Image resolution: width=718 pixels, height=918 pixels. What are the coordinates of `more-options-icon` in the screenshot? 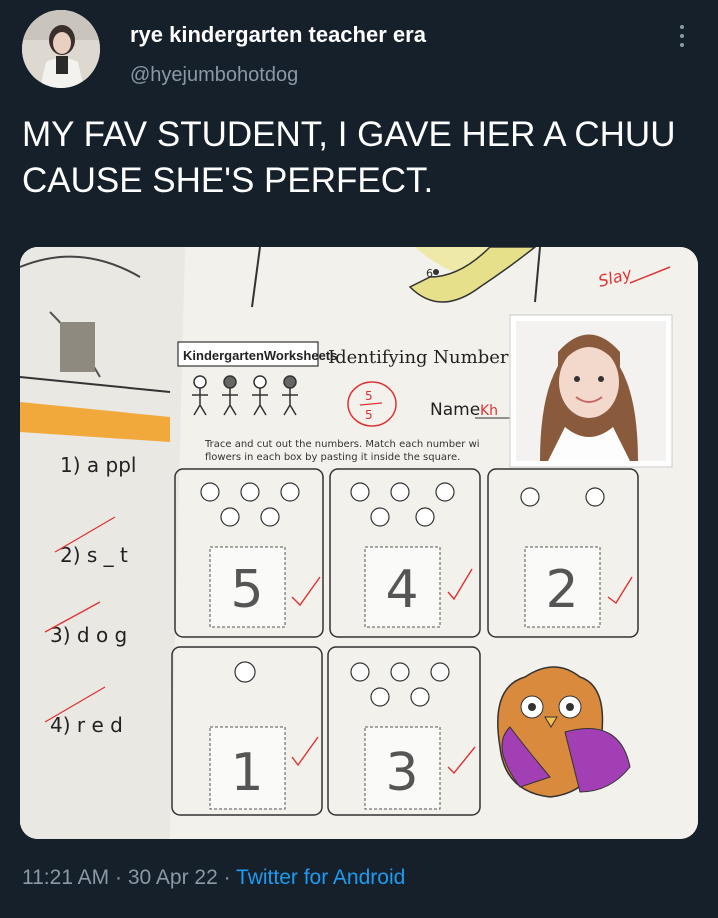 It's located at (682, 37).